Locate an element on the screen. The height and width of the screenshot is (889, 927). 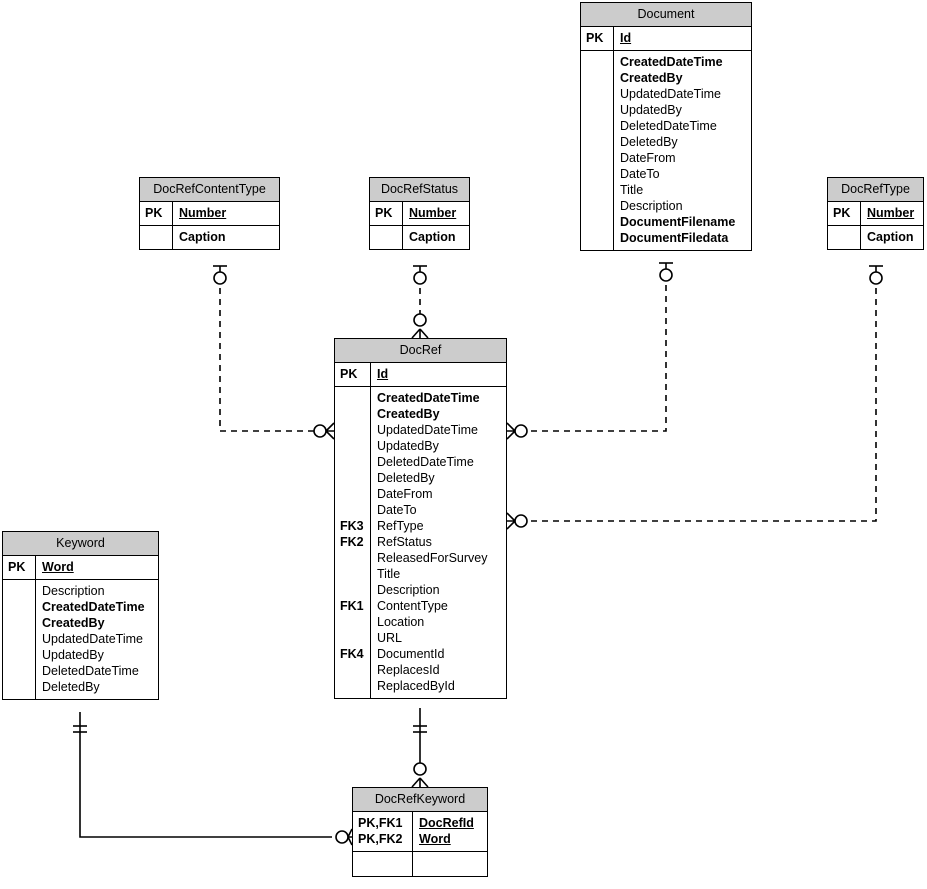
key-attribute-column-docreftype: Number is located at coordinates (892, 213).